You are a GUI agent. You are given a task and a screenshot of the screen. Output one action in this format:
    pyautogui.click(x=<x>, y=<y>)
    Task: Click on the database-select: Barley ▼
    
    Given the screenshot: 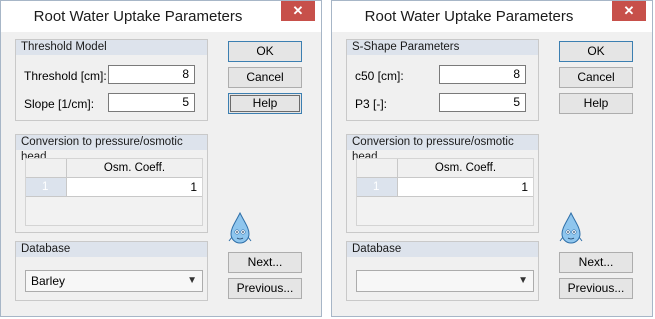 What is the action you would take?
    pyautogui.click(x=114, y=281)
    